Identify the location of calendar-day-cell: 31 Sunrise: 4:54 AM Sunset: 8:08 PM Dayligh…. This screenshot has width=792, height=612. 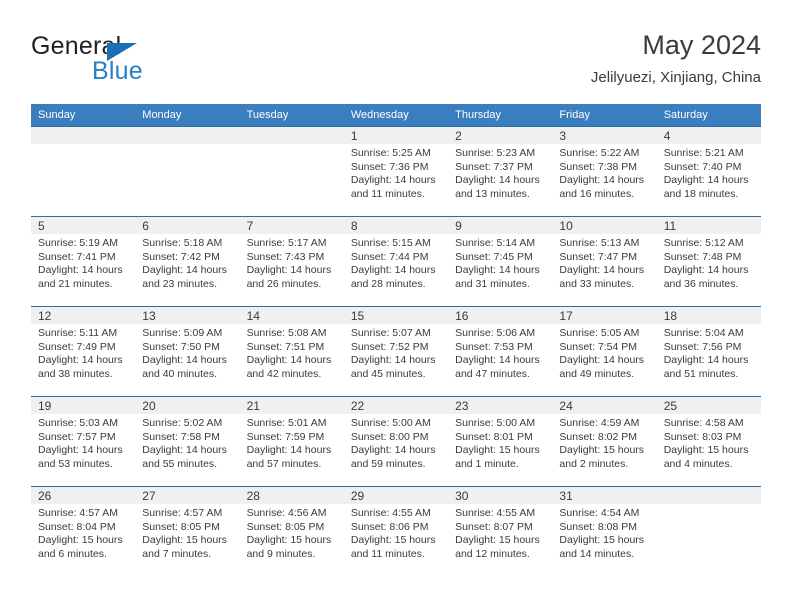
(604, 531).